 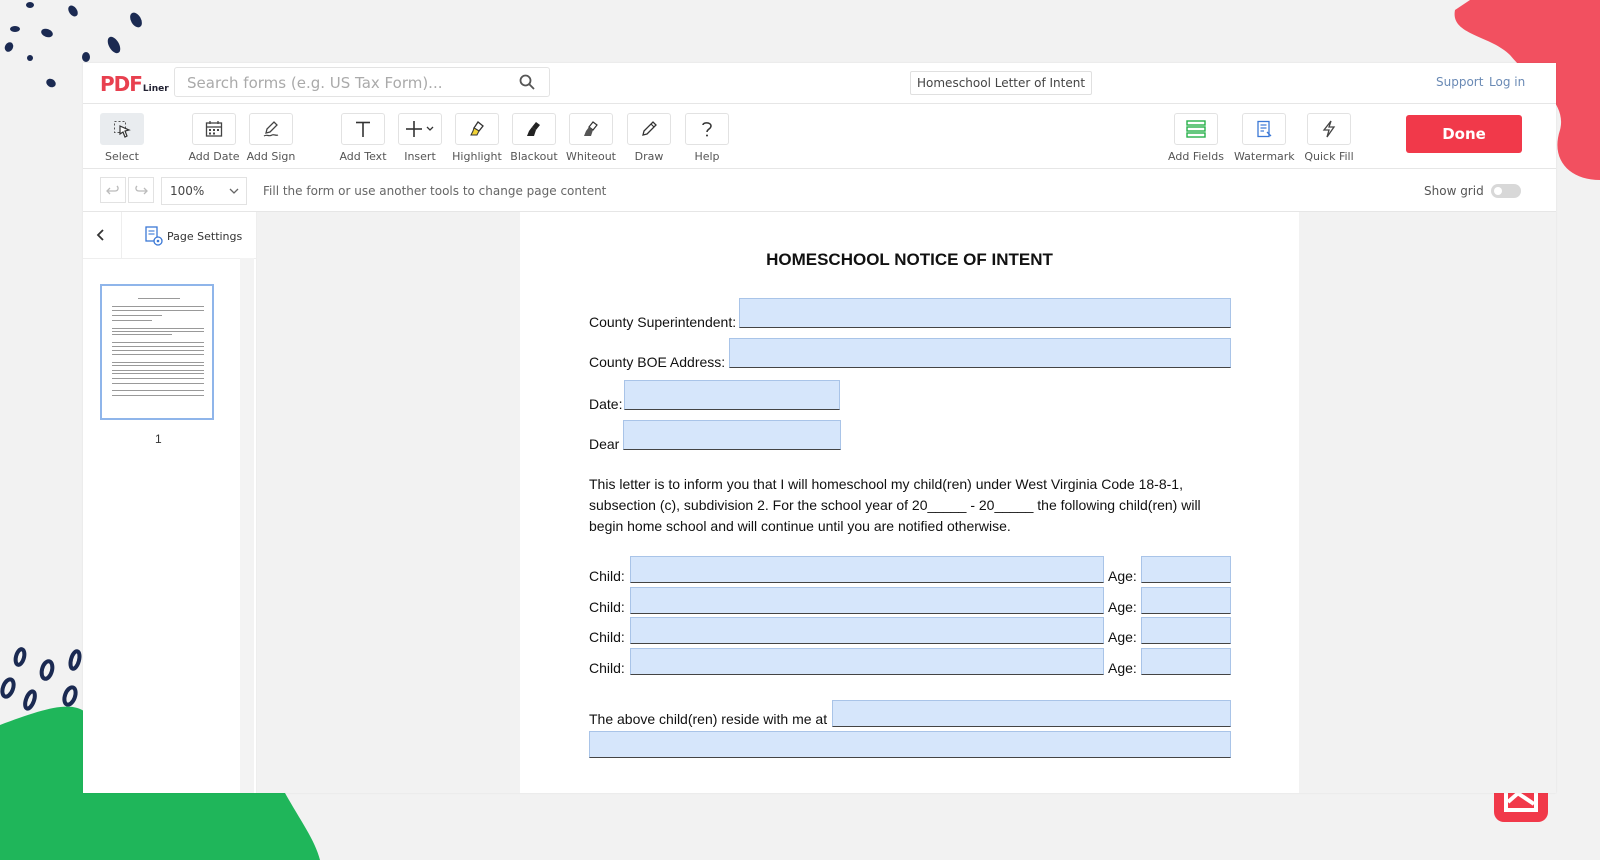 I want to click on search-box, so click(x=362, y=82).